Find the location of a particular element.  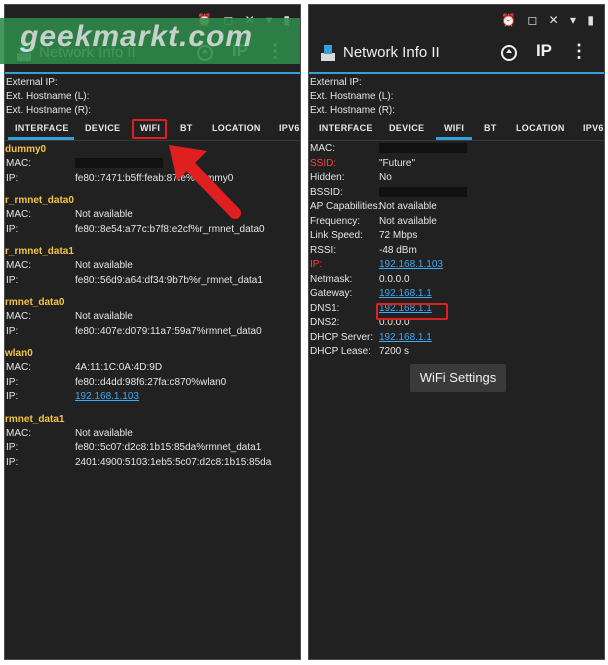

row-value: fe80::8e54:a77c:b7f8:e2cf%r_rmnet_data0 is located at coordinates (170, 229).